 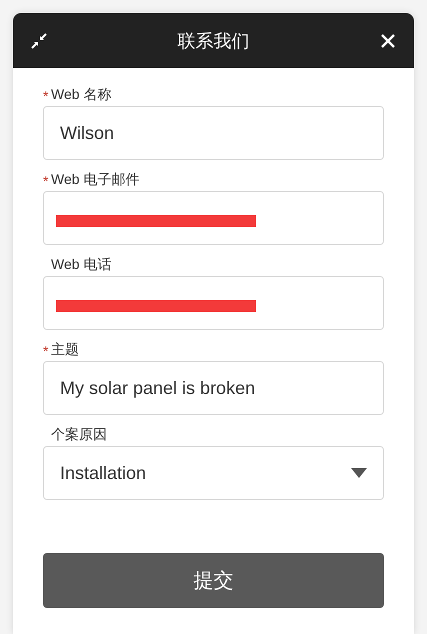 I want to click on close-icon, so click(x=388, y=40).